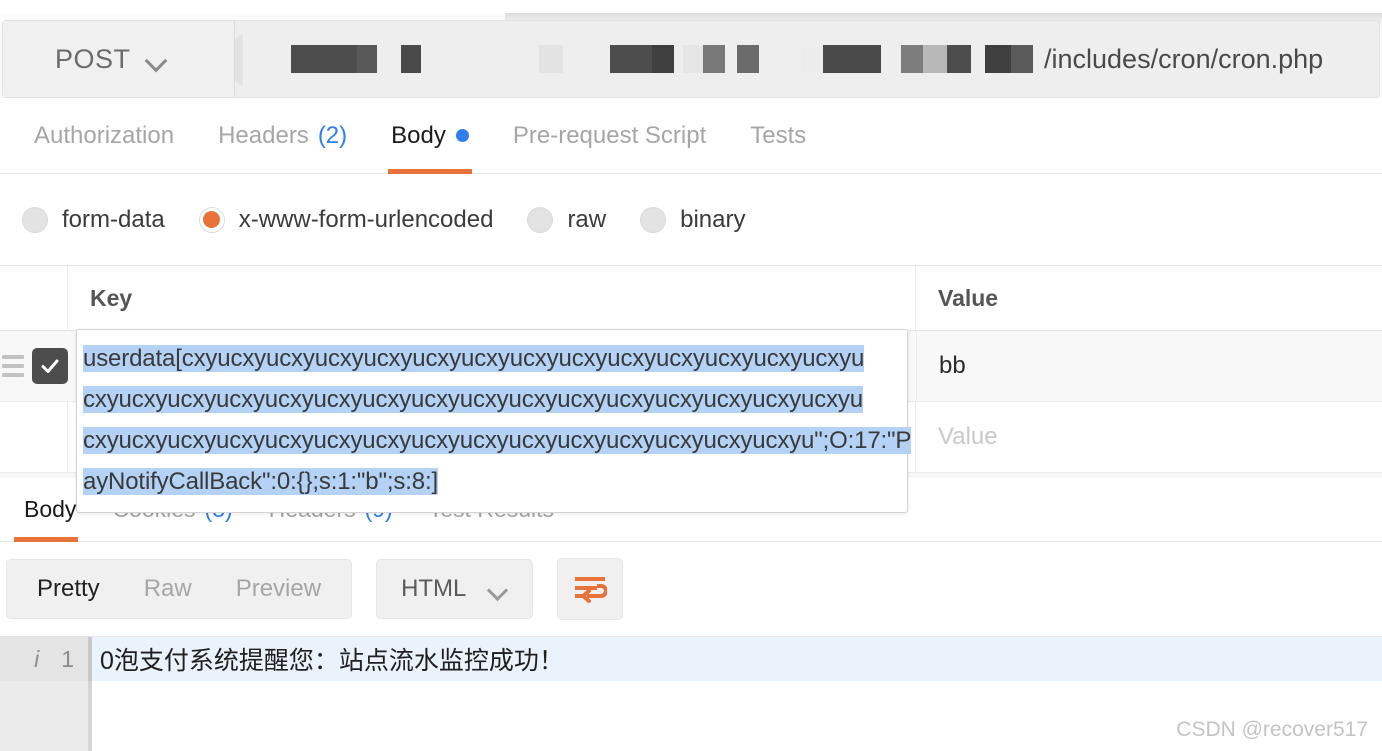 The image size is (1382, 751). I want to click on response-format-select: HTML, so click(455, 589).